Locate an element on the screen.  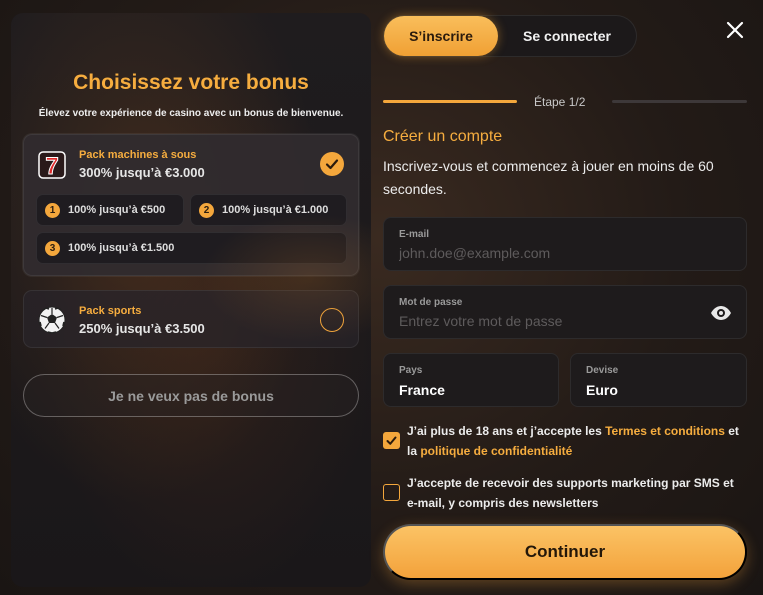
currency-label: Devise is located at coordinates (602, 370).